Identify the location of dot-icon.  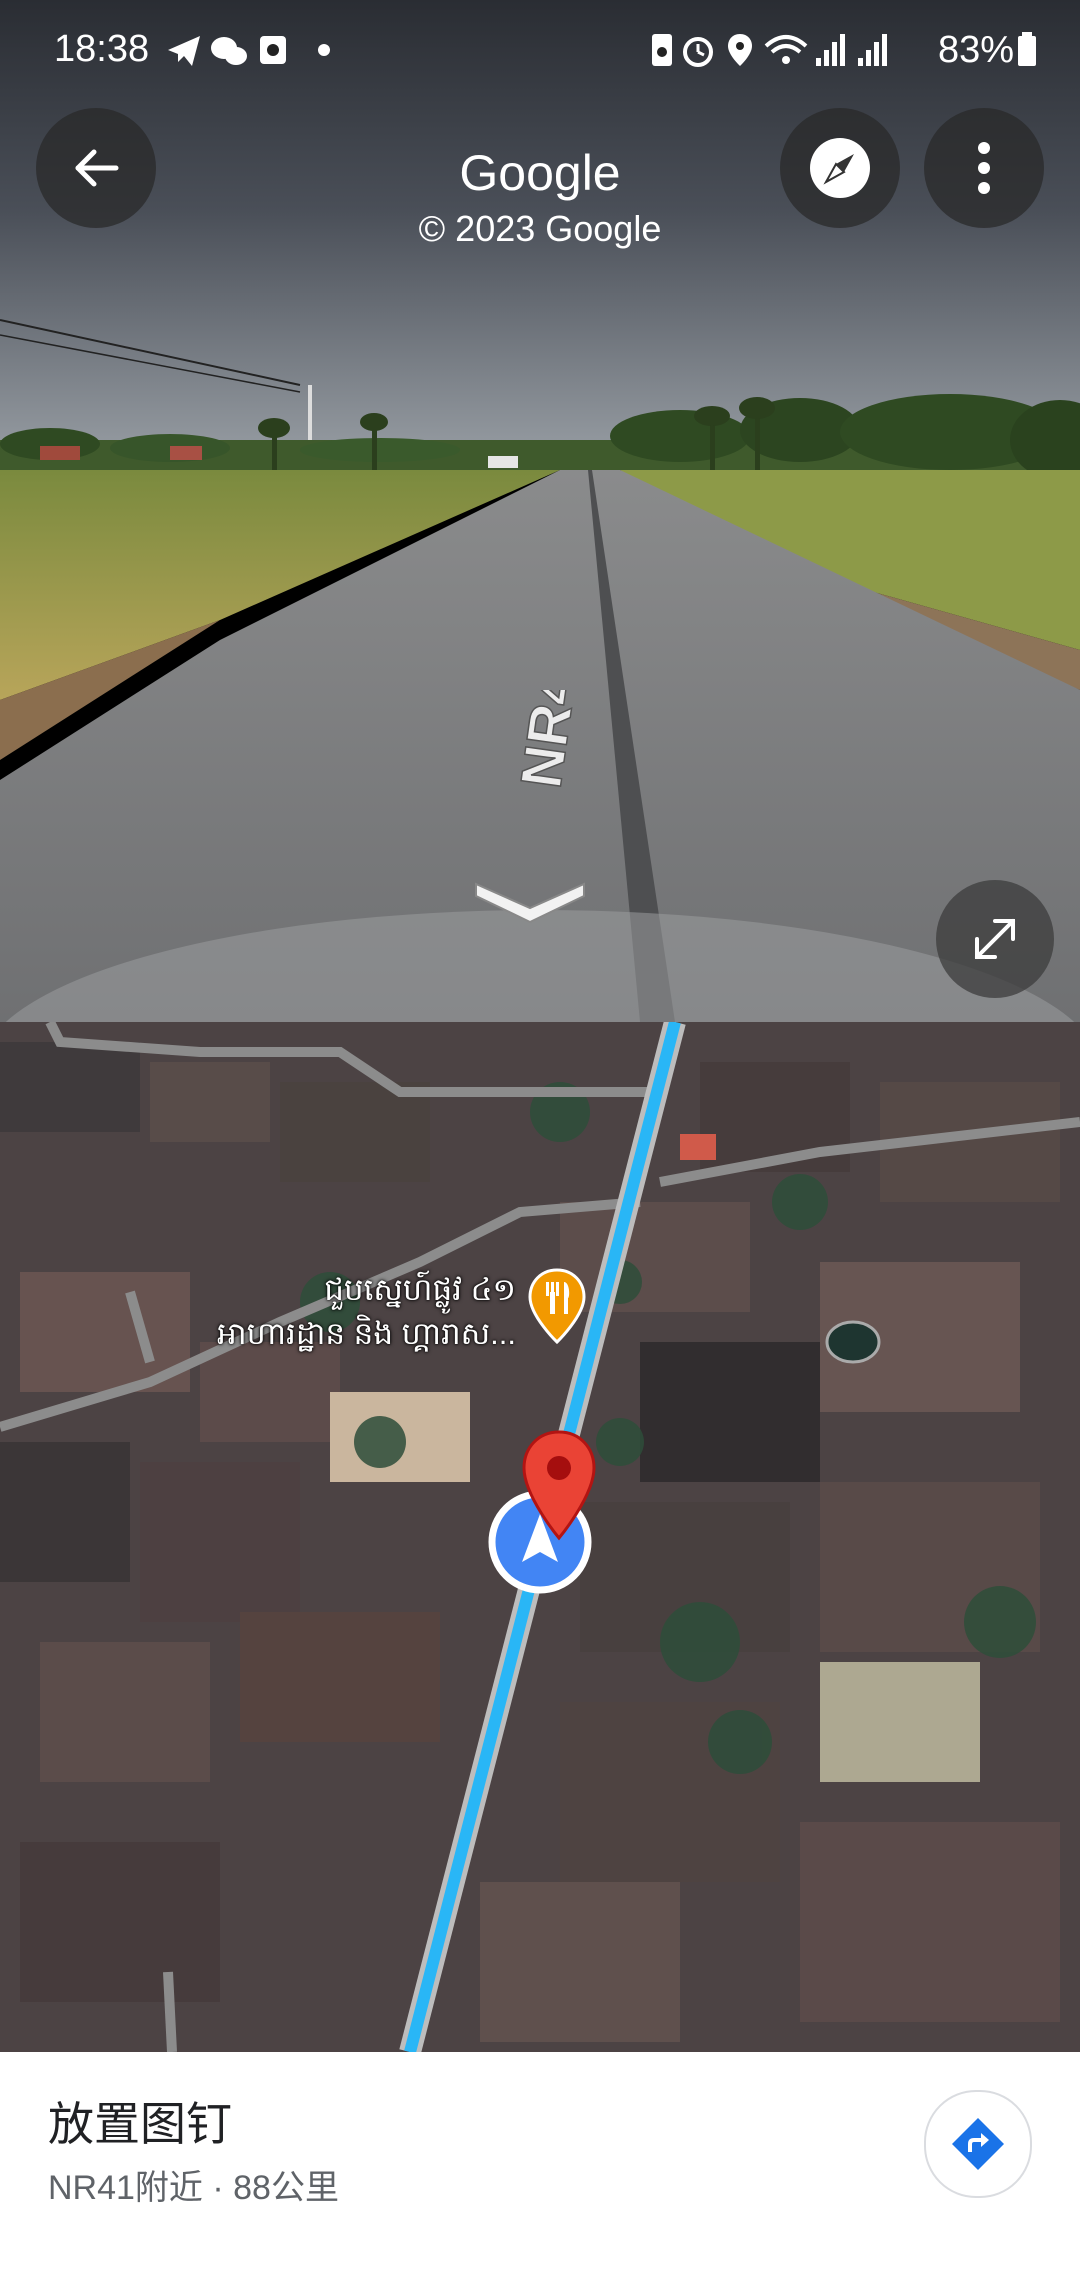
(324, 50).